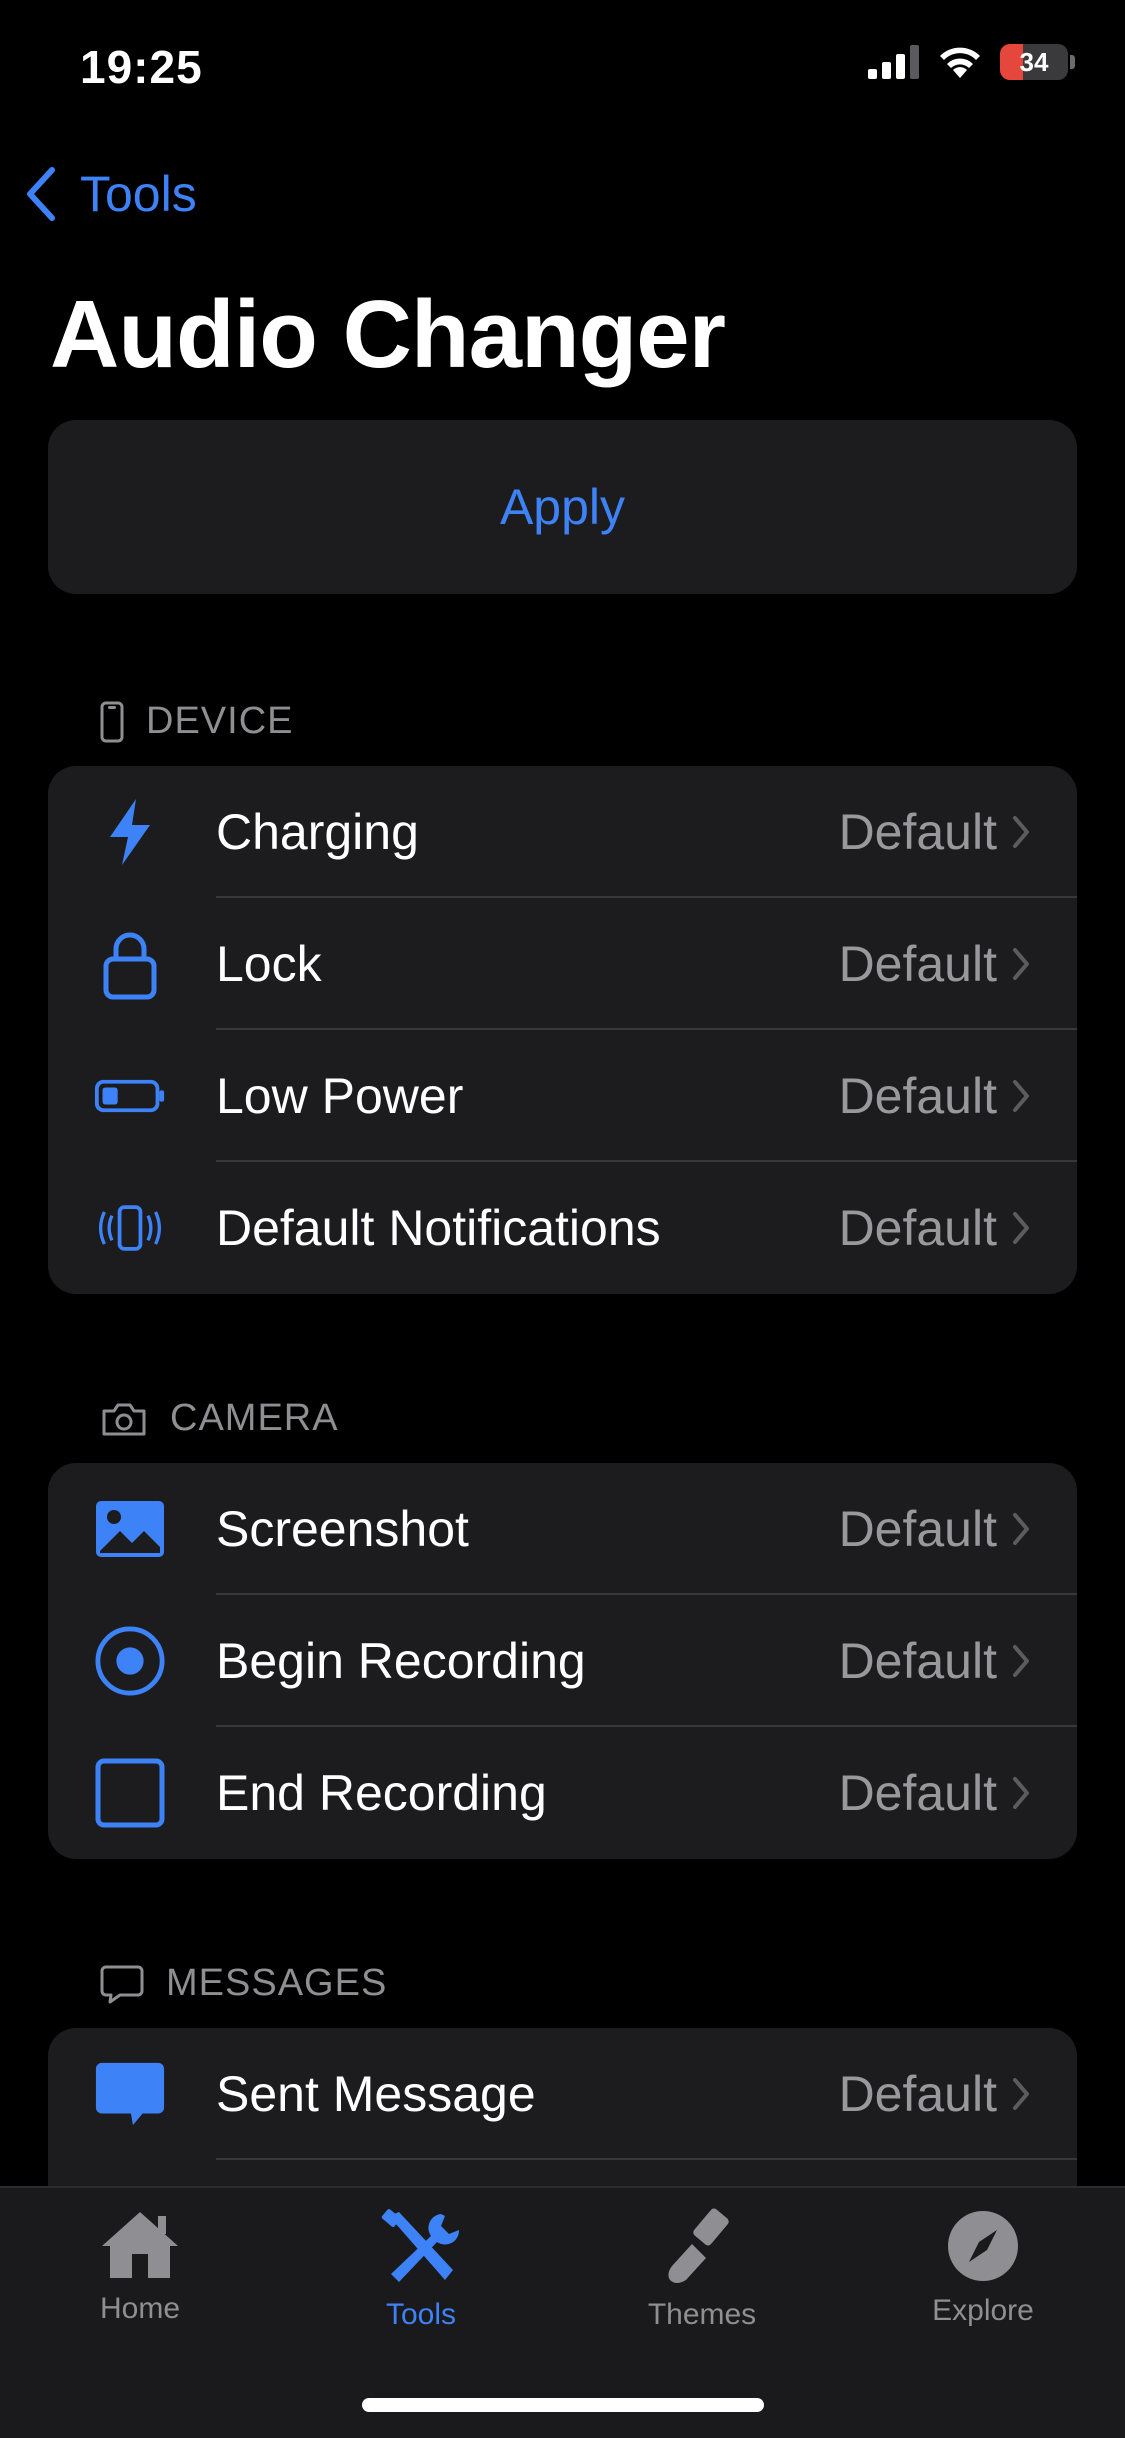  I want to click on section-header-messages: MESSAGES, so click(243, 1983).